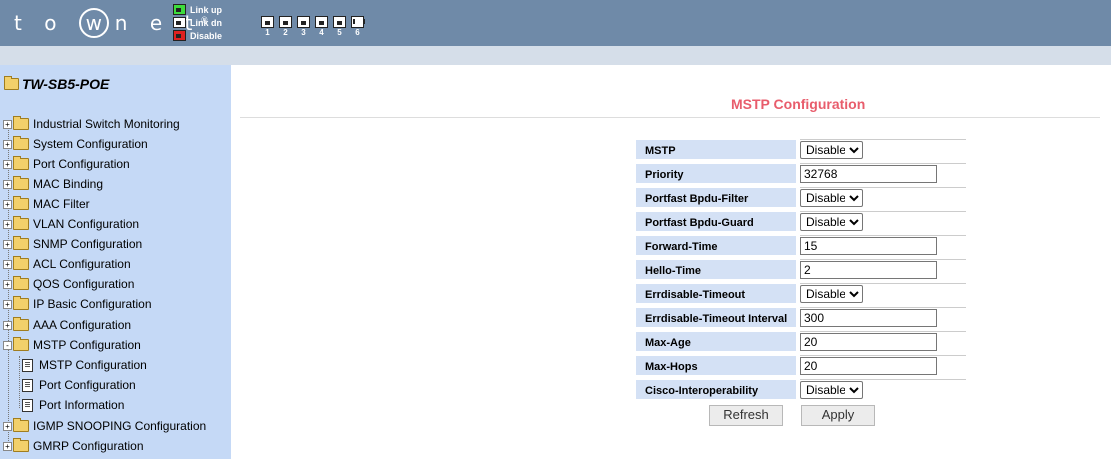  I want to click on sidebar-item-igmp-snooping-configuration: + IGMP SNOOPING Configuration, so click(104, 426).